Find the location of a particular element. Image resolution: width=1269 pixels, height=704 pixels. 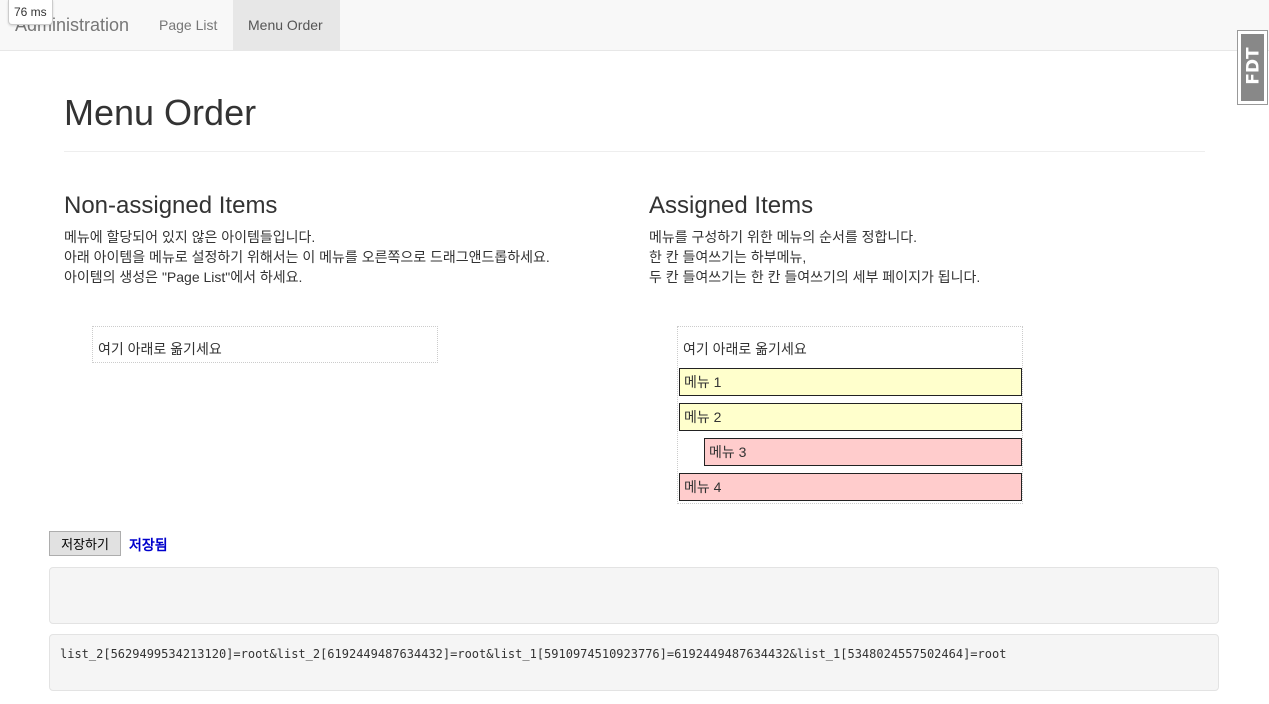

timer-badge: 76 ms is located at coordinates (30, 12).